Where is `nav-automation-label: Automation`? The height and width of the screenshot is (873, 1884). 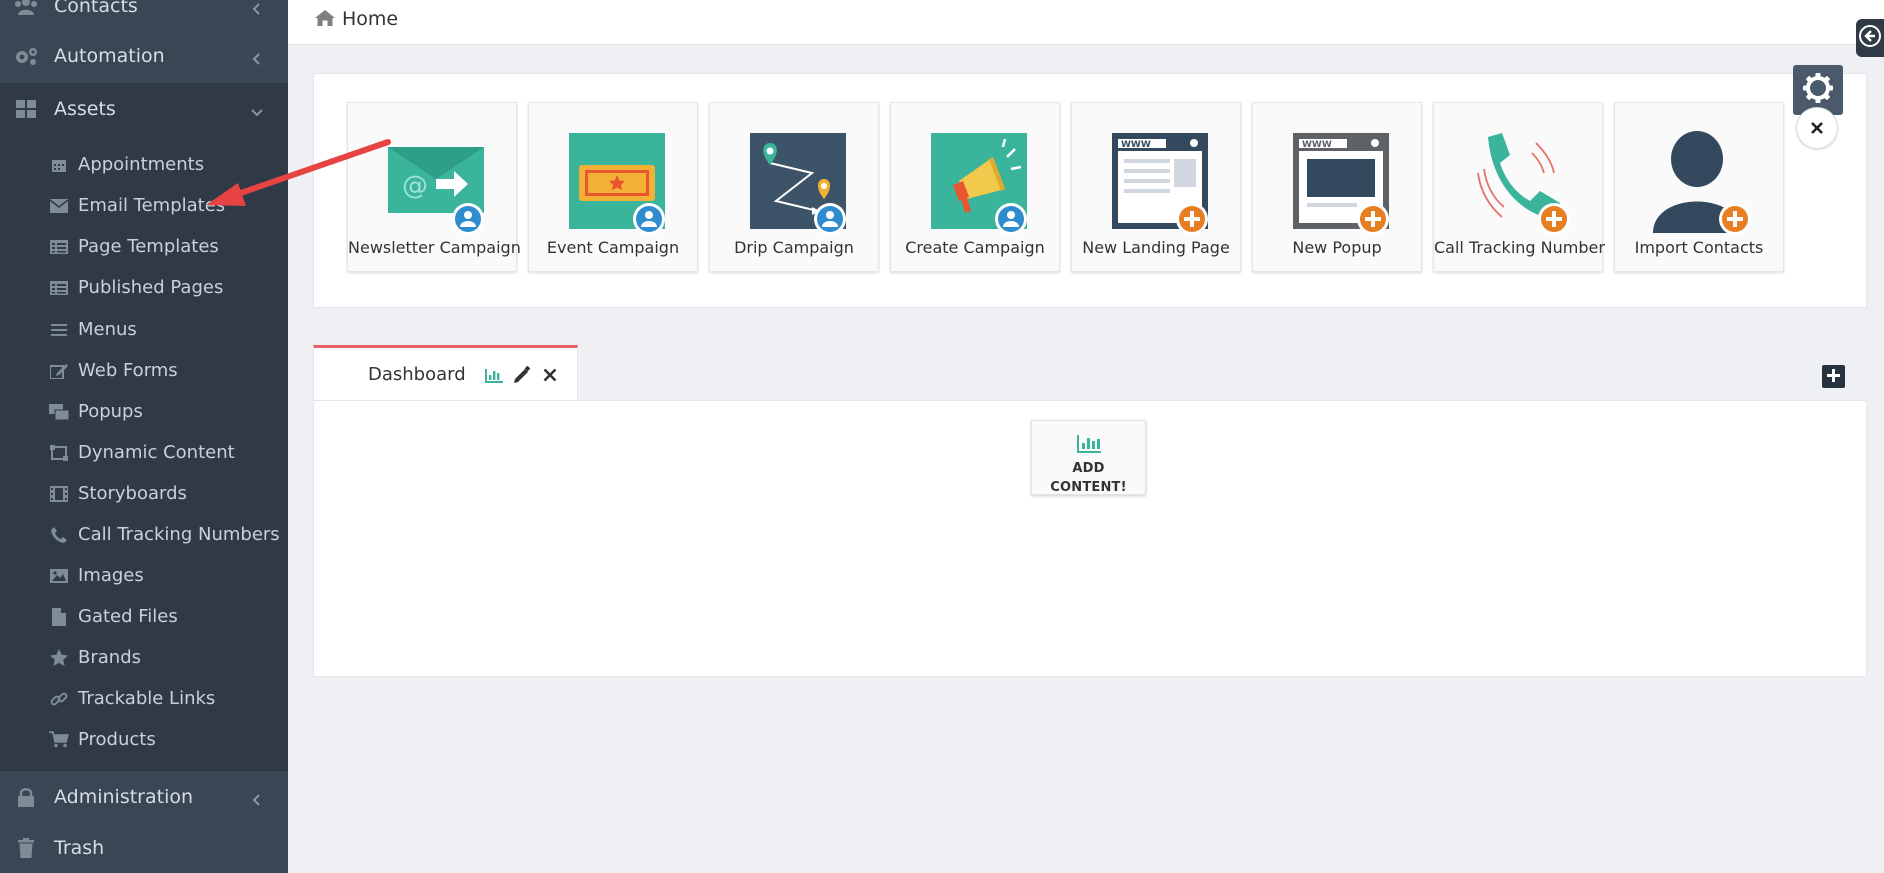 nav-automation-label: Automation is located at coordinates (109, 56).